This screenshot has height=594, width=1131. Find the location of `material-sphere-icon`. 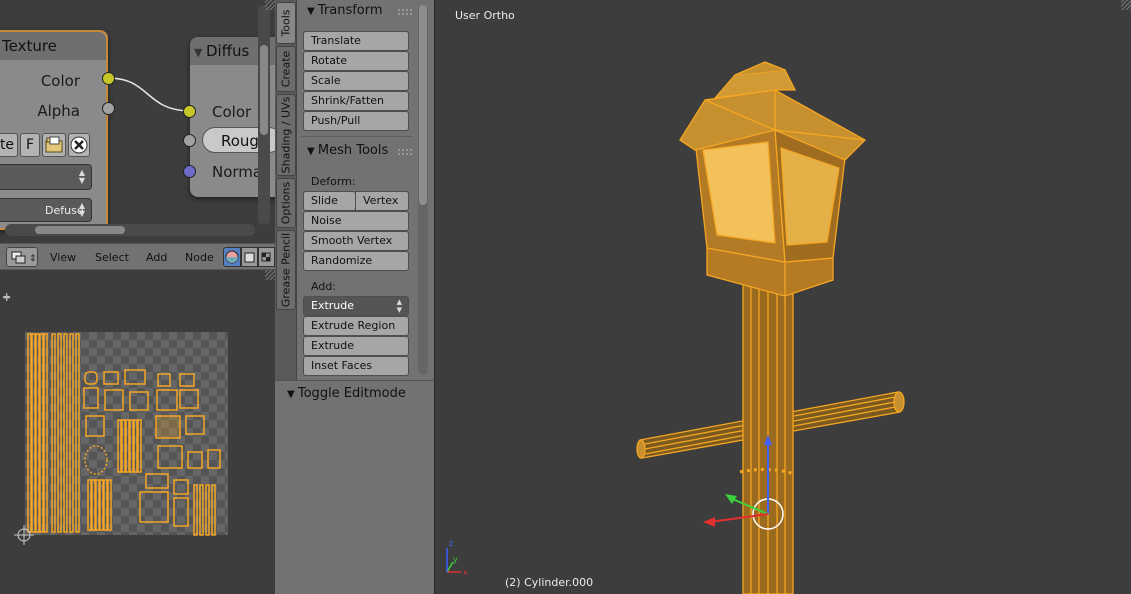

material-sphere-icon is located at coordinates (232, 257).